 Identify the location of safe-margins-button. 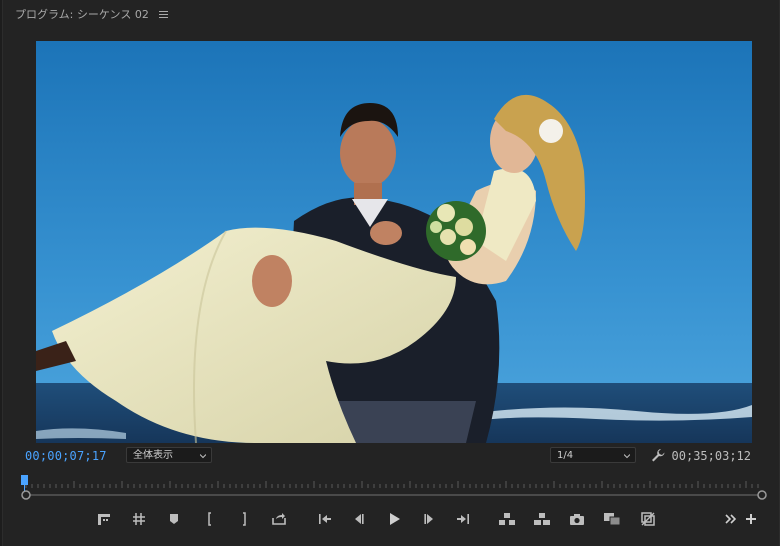
(139, 519).